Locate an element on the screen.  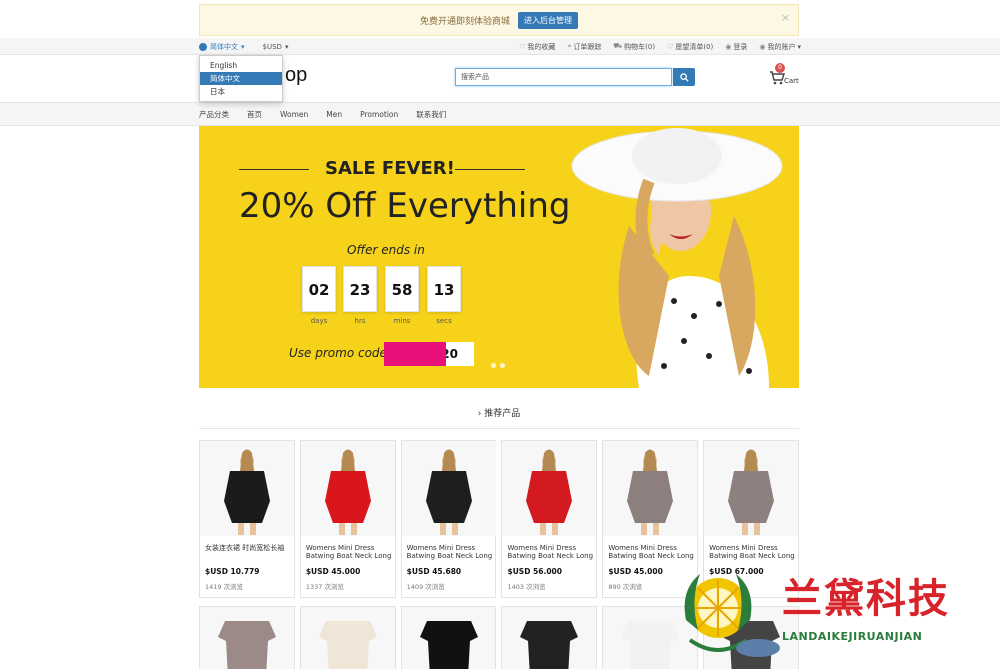
nav-item-home: 首页 is located at coordinates (254, 114).